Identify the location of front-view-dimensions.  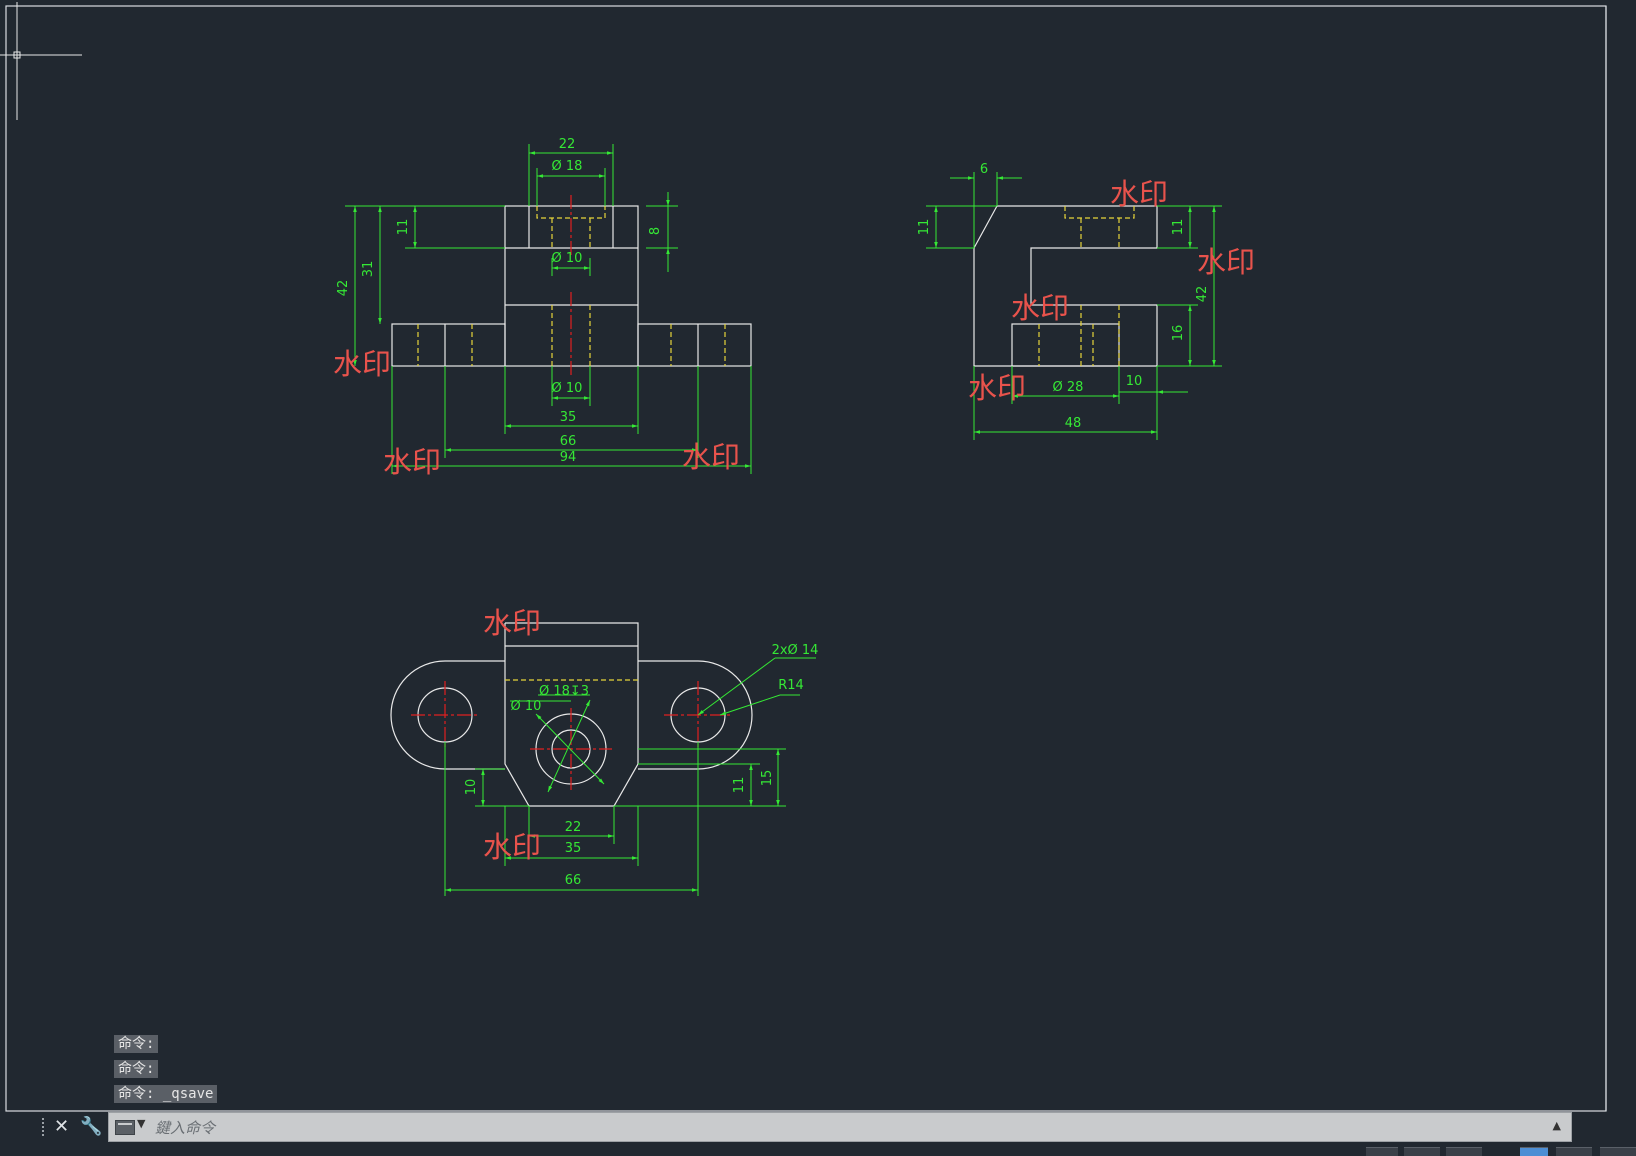
(548, 309).